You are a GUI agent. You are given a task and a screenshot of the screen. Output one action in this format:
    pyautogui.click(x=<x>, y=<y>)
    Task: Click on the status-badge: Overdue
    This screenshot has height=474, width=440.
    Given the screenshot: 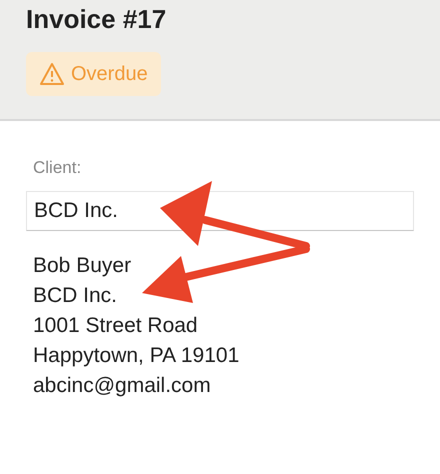 What is the action you would take?
    pyautogui.click(x=93, y=74)
    